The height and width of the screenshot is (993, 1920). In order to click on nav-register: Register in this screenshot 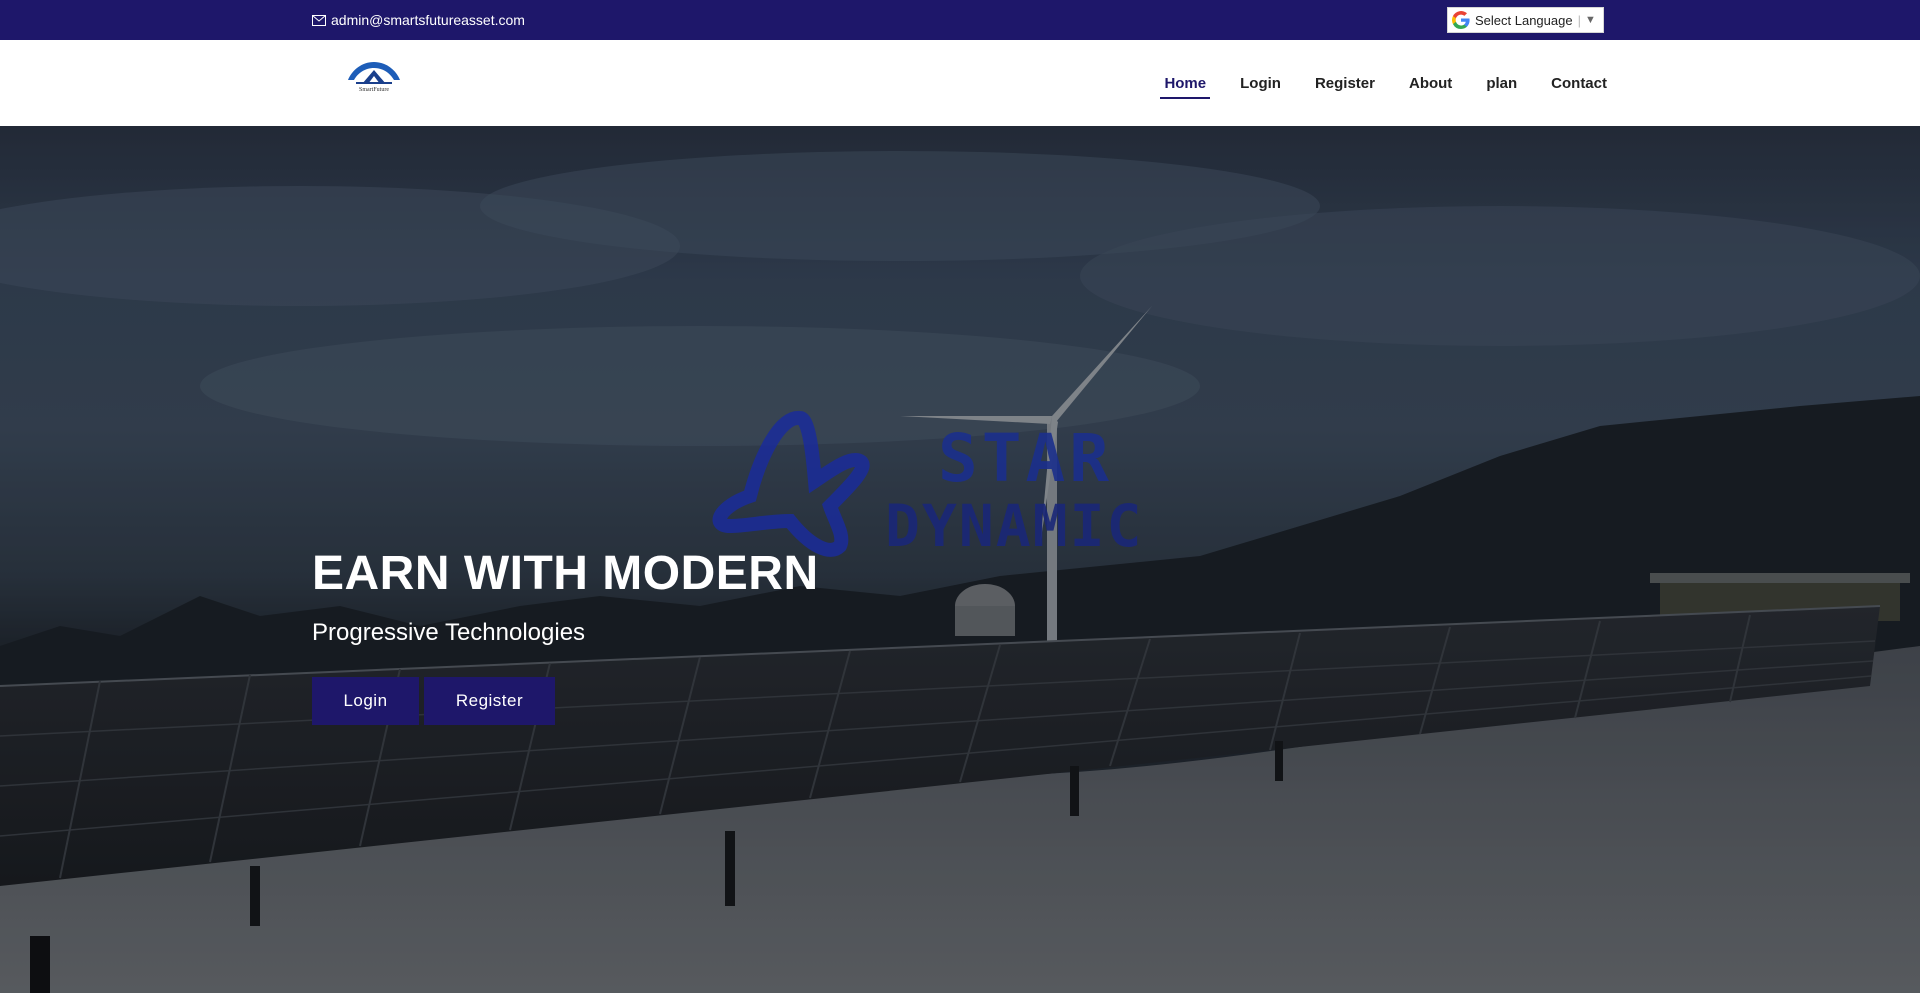, I will do `click(1345, 83)`.